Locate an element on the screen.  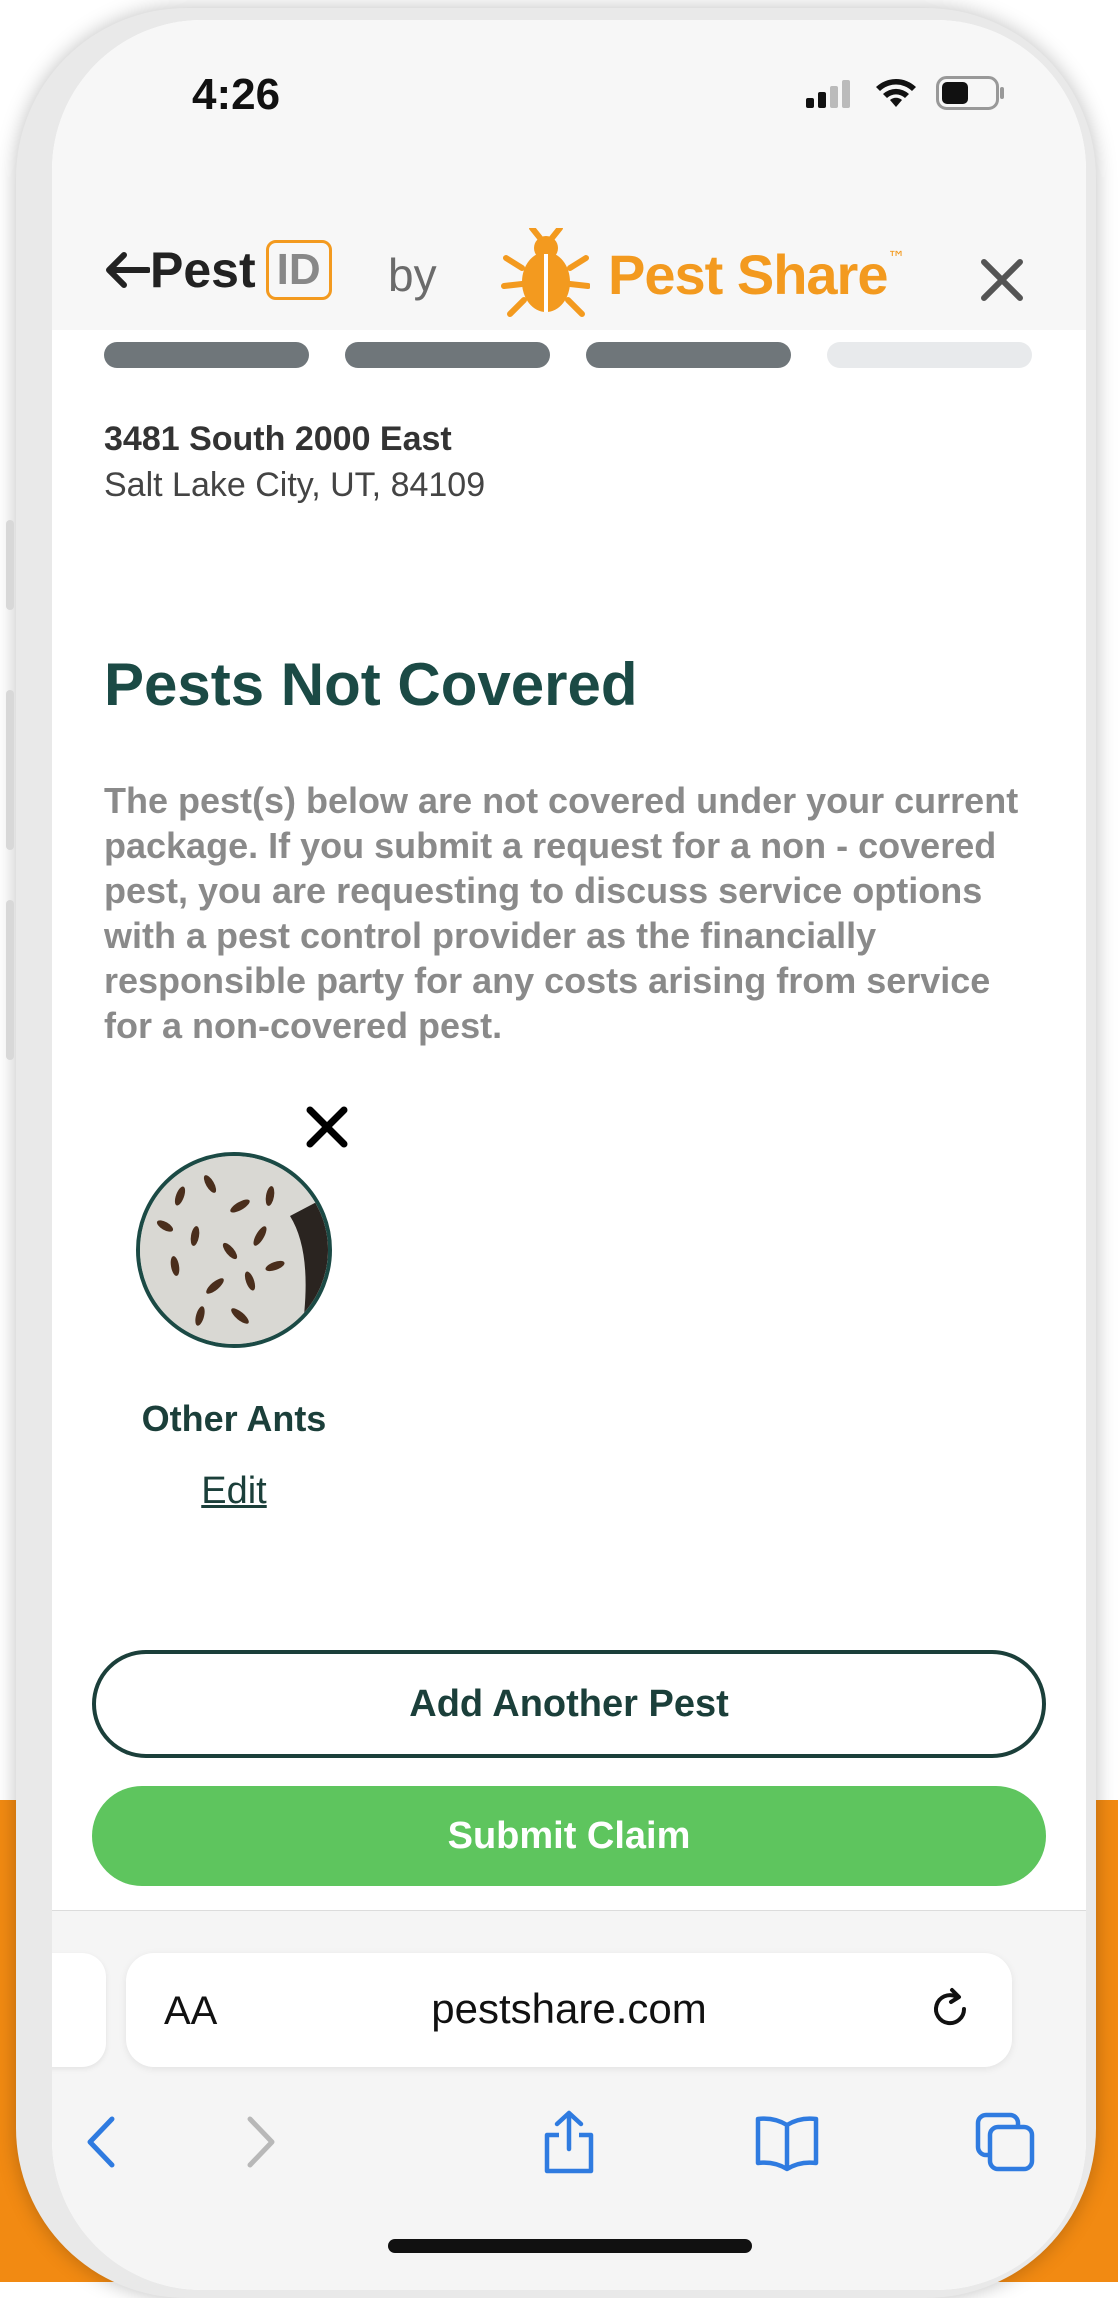
share-icon is located at coordinates (569, 2142).